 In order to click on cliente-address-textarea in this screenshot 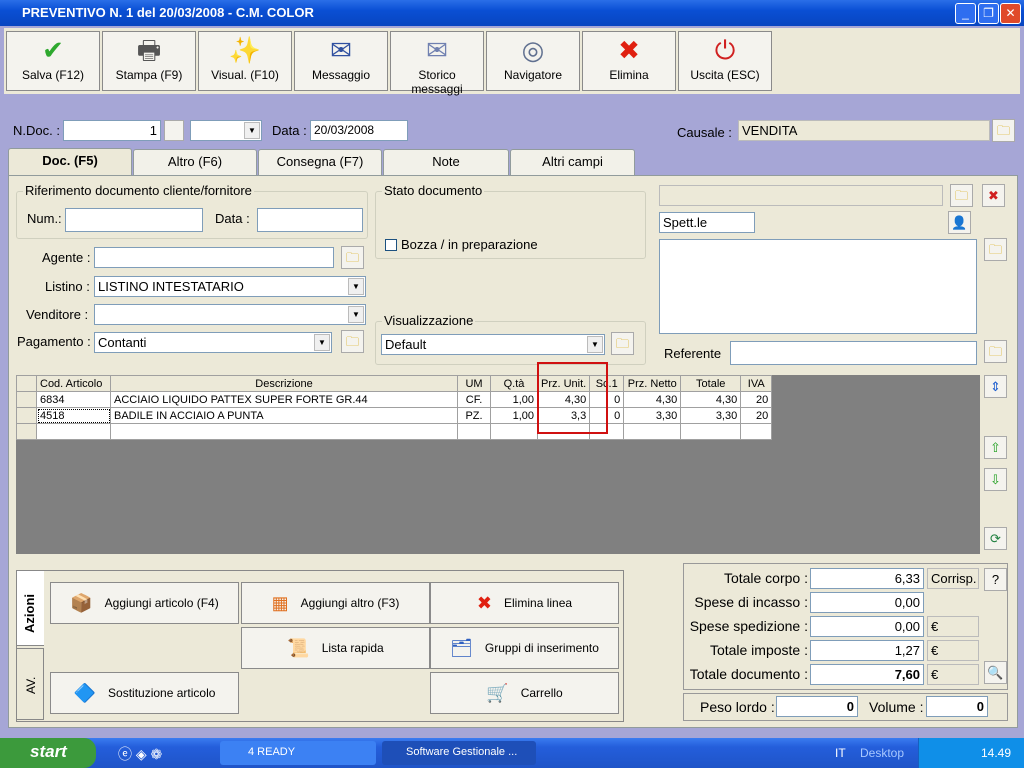, I will do `click(818, 286)`.